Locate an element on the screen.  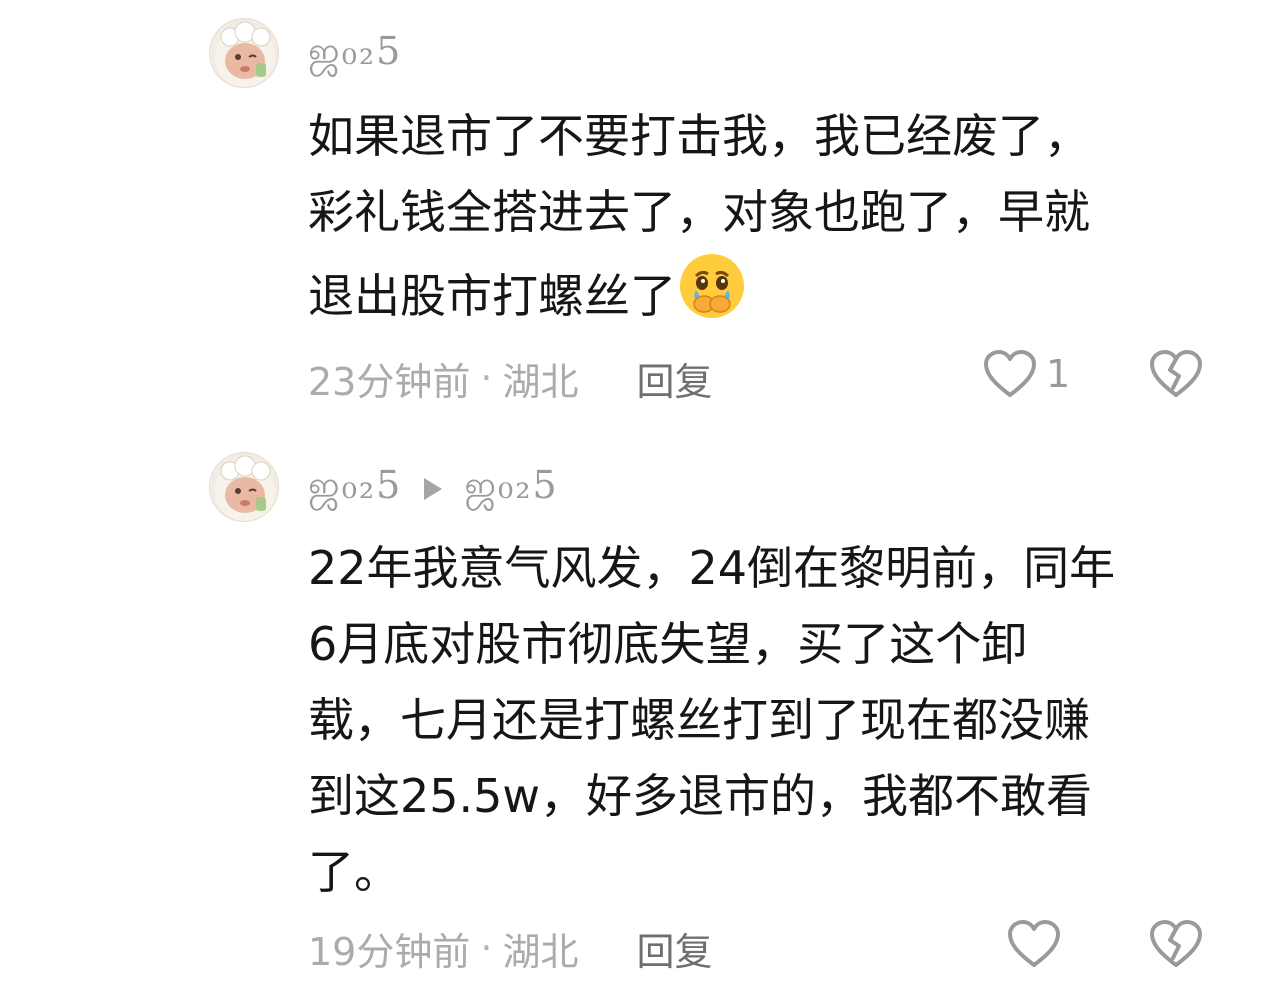
comment-meta: 23分钟前 · 湖北 回复 is located at coordinates (510, 378).